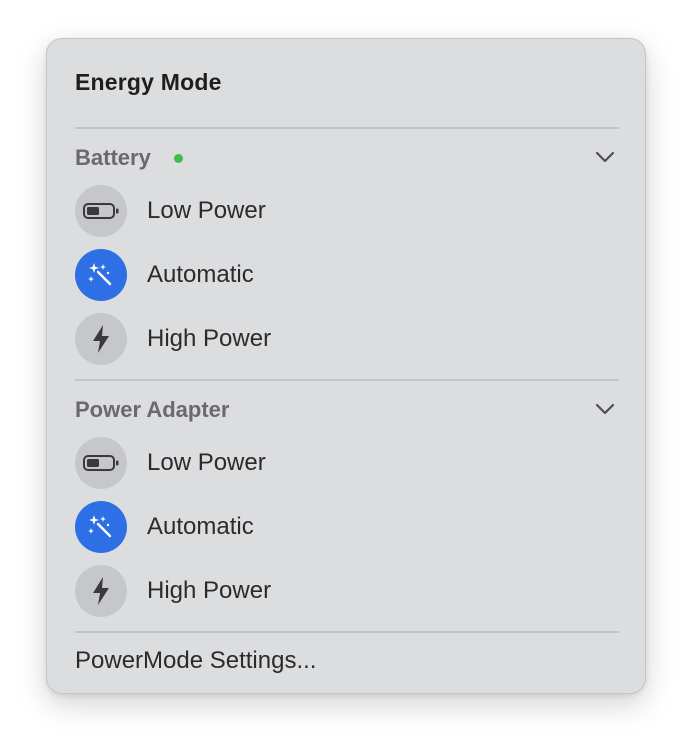 This screenshot has height=748, width=692. What do you see at coordinates (178, 158) in the screenshot?
I see `battery-status-dot` at bounding box center [178, 158].